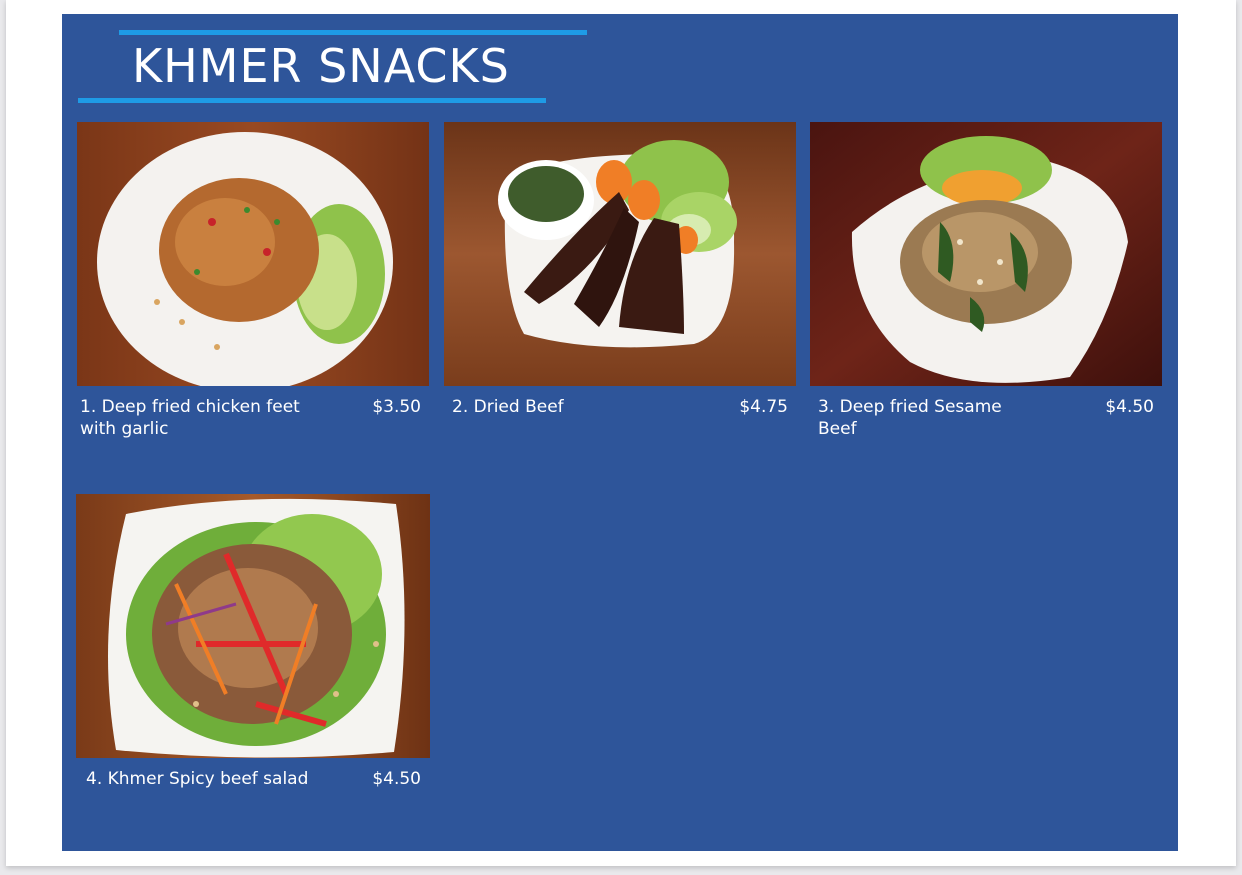 The image size is (1242, 875). I want to click on sesame-beef-photo, so click(986, 254).